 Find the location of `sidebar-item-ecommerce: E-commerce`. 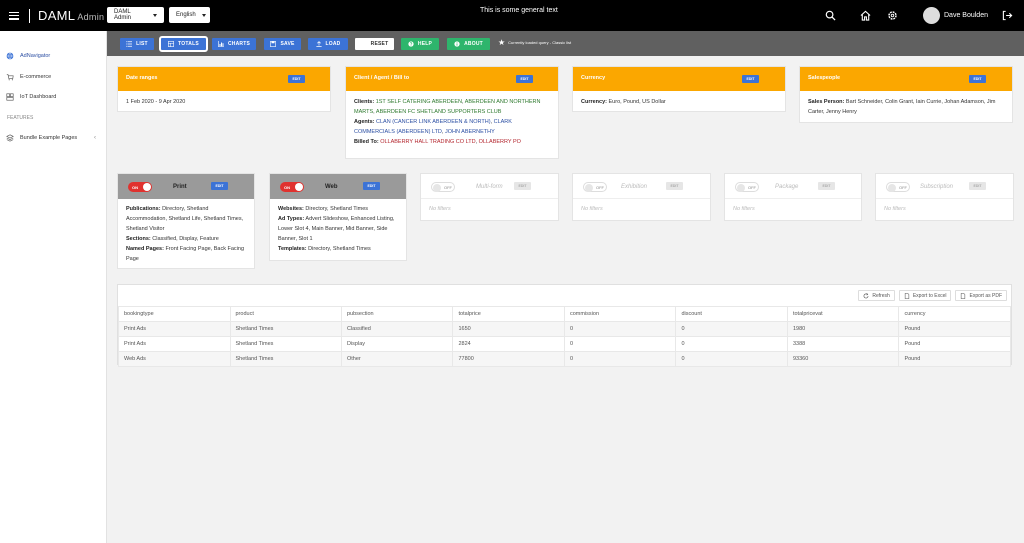

sidebar-item-ecommerce: E-commerce is located at coordinates (54, 77).